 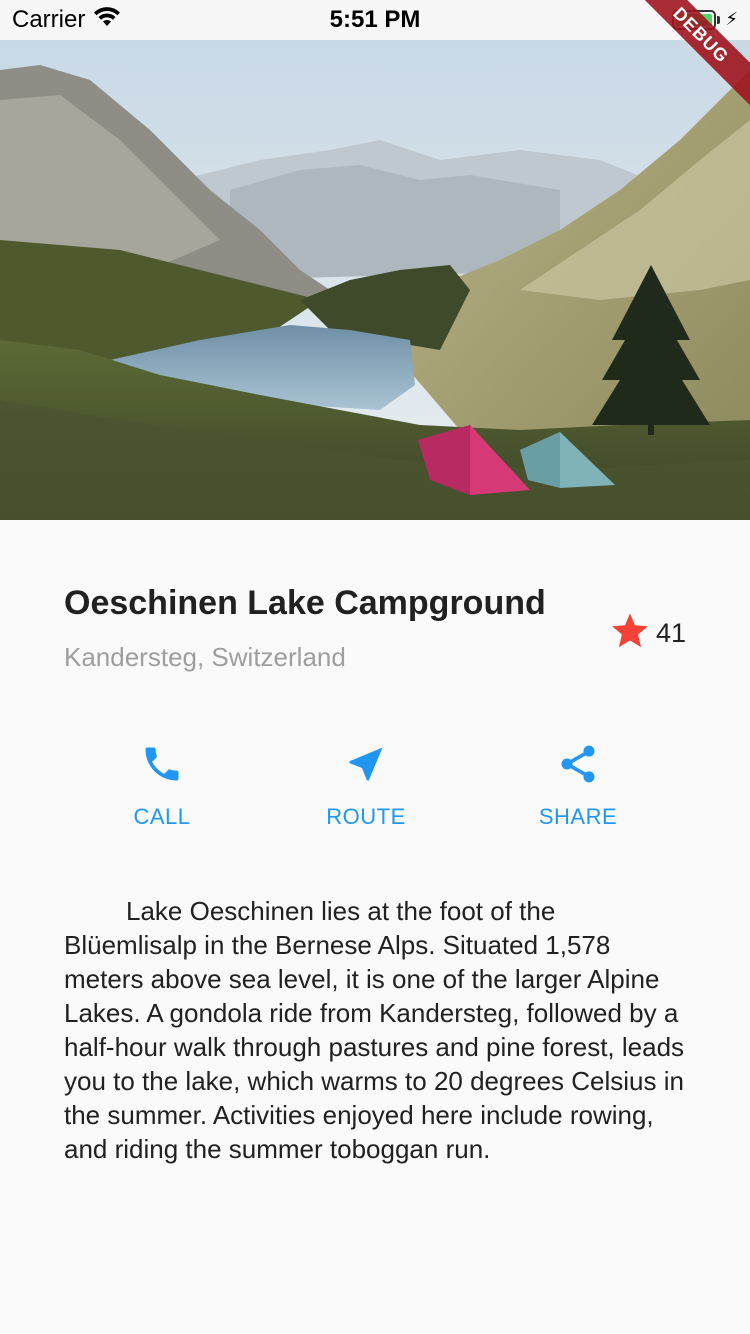 What do you see at coordinates (162, 816) in the screenshot?
I see `call-label: CALL` at bounding box center [162, 816].